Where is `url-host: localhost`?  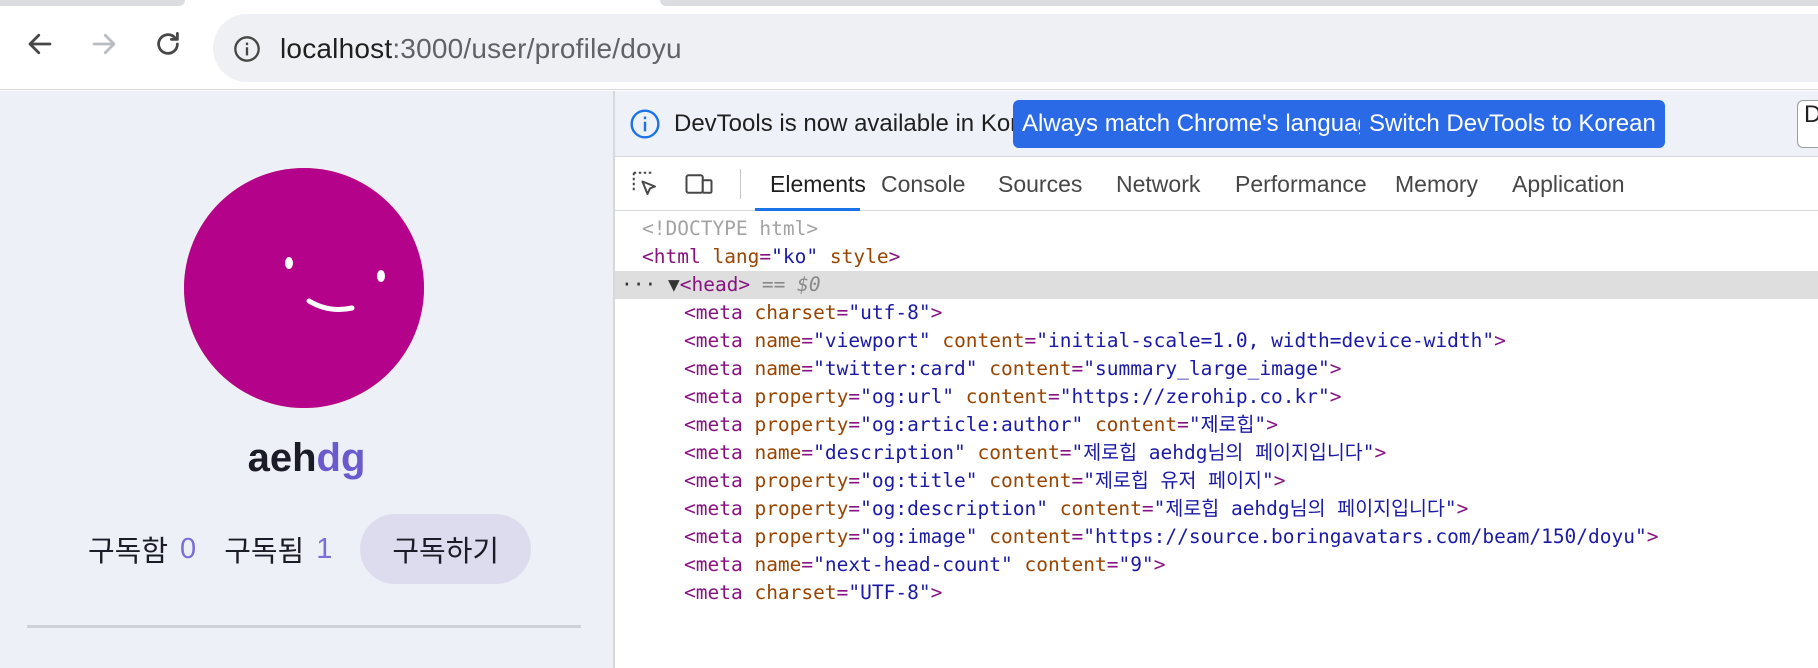
url-host: localhost is located at coordinates (336, 48).